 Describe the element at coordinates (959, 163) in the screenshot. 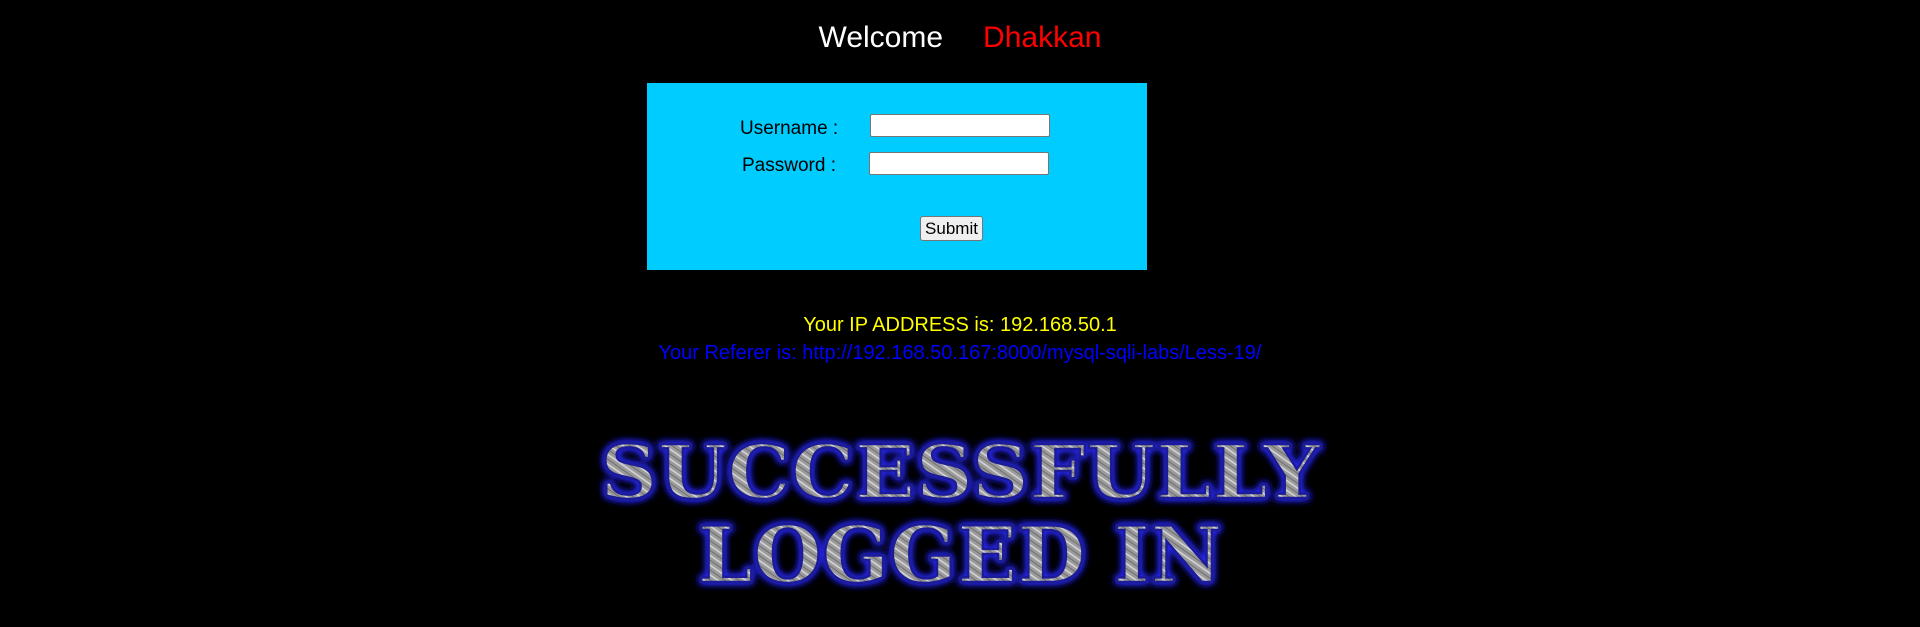

I see `password-input` at that location.